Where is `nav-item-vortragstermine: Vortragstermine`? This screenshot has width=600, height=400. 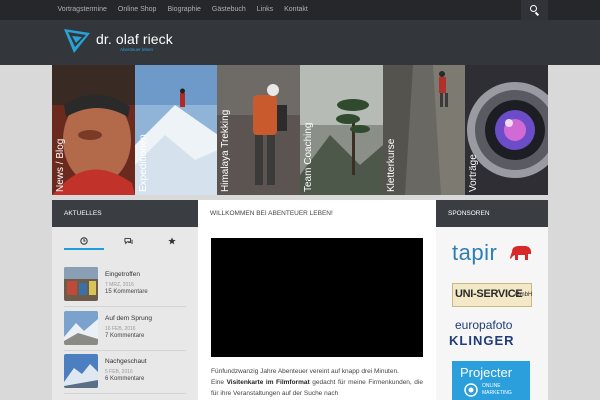
nav-item-vortragstermine: Vortragstermine is located at coordinates (82, 10).